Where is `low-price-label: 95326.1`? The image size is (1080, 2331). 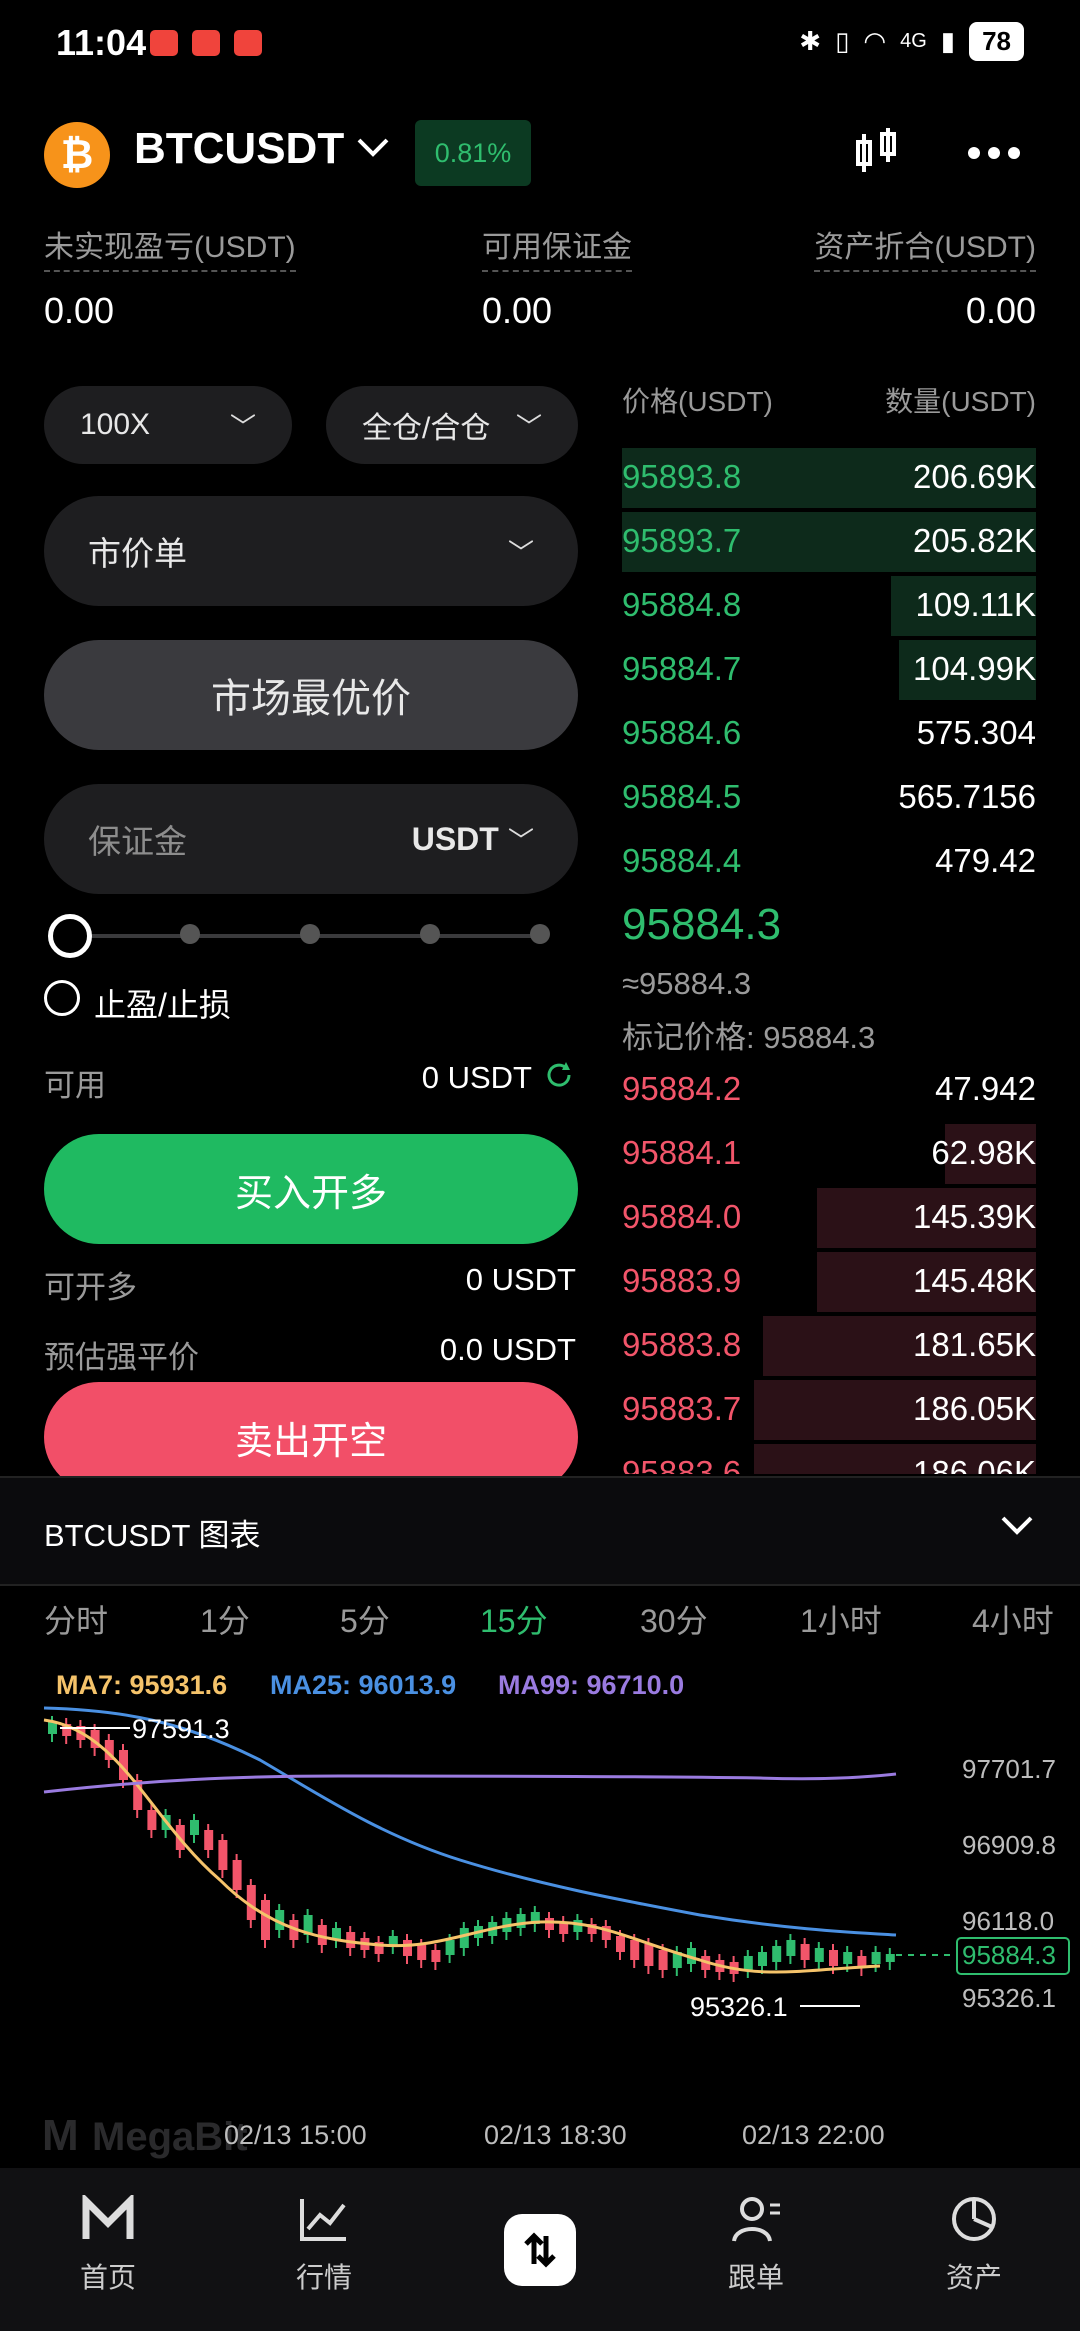
low-price-label: 95326.1 is located at coordinates (739, 2007).